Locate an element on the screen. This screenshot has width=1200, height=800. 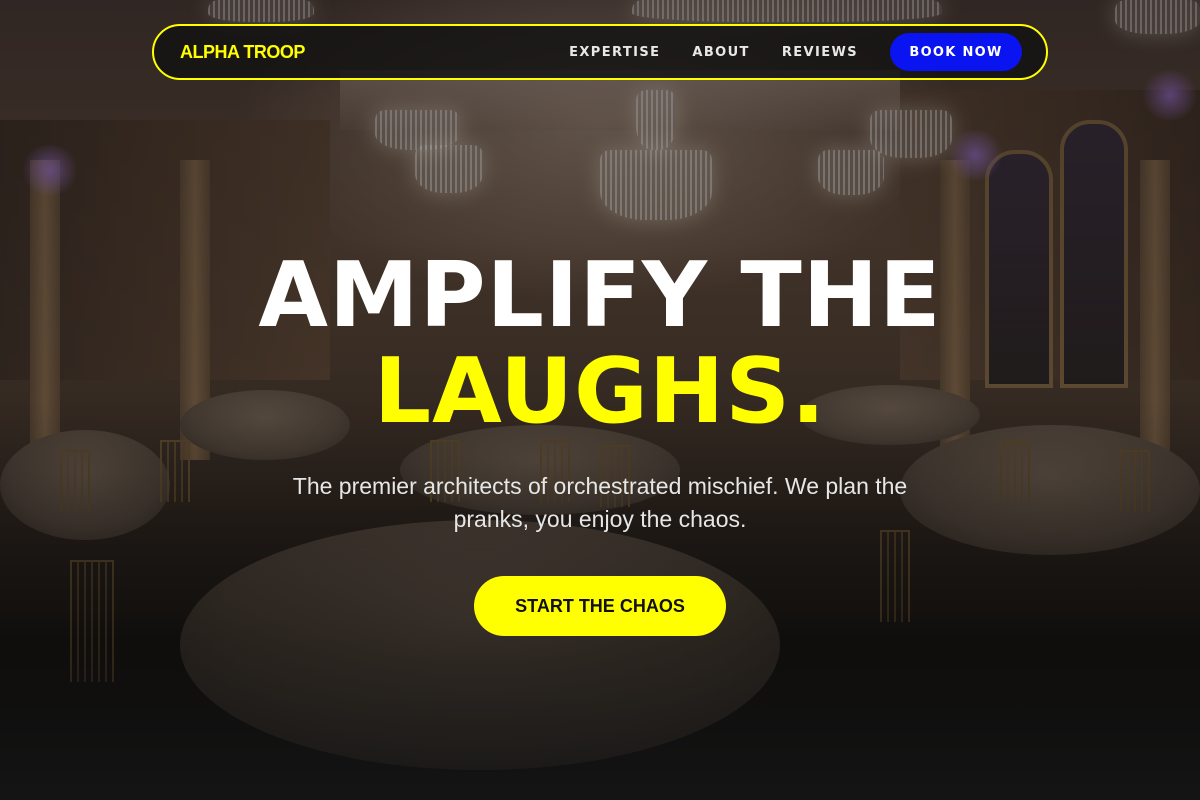
nav-links: EXPERTISE ABOUT REVIEWS BOOK NOW is located at coordinates (795, 52).